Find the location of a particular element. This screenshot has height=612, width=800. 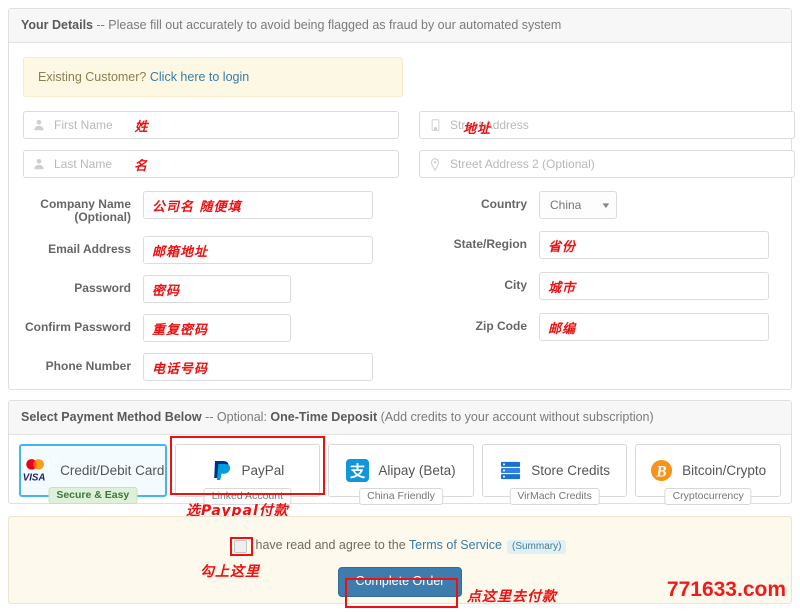

phone-number-input: 电话号码 is located at coordinates (258, 367).